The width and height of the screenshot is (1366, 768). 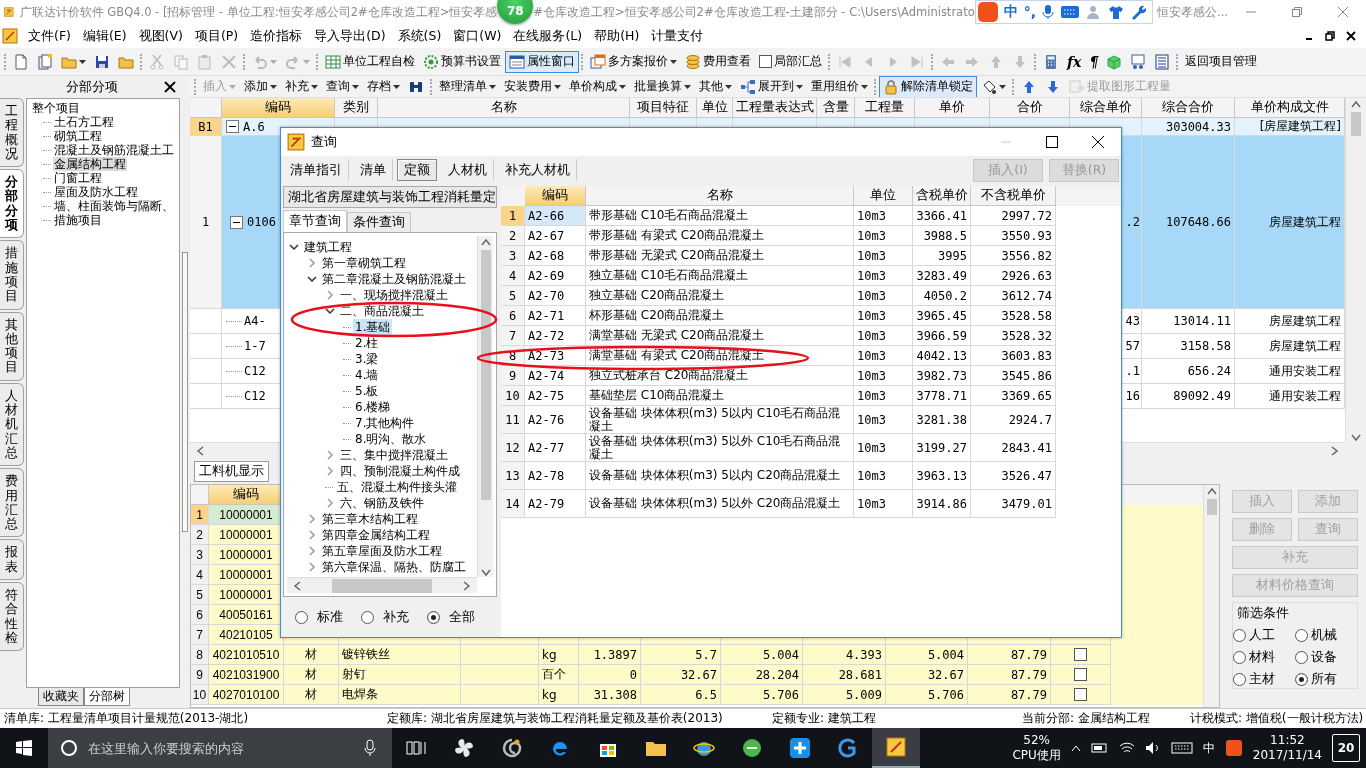 I want to click on scroll-left-icon, so click(x=297, y=585).